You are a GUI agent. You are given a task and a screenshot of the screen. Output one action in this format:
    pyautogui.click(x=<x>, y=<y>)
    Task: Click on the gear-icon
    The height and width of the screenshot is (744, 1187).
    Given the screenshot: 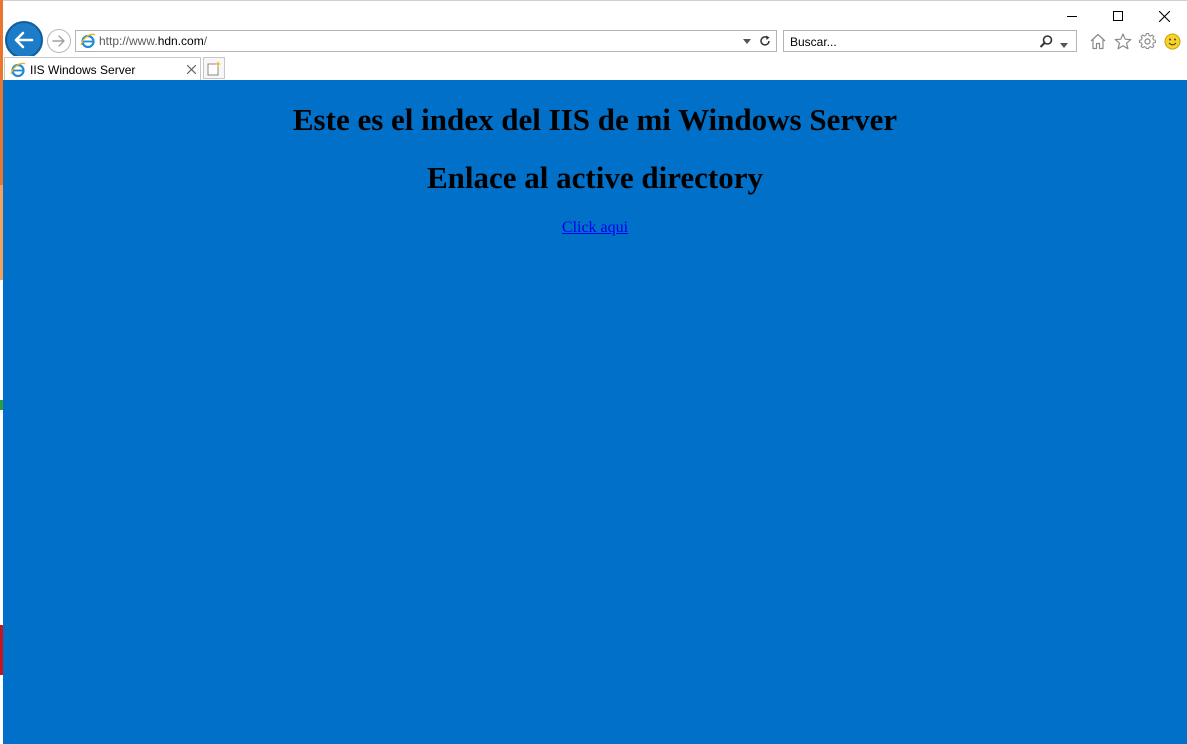 What is the action you would take?
    pyautogui.click(x=1147, y=40)
    